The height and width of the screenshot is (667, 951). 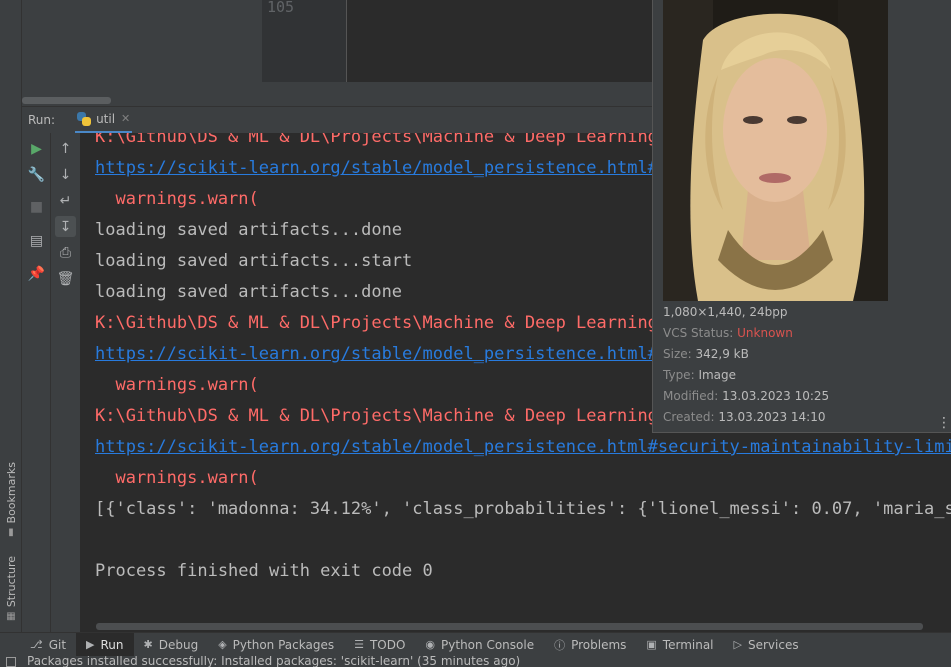 What do you see at coordinates (387, 644) in the screenshot?
I see `tool-tab-label: TODO` at bounding box center [387, 644].